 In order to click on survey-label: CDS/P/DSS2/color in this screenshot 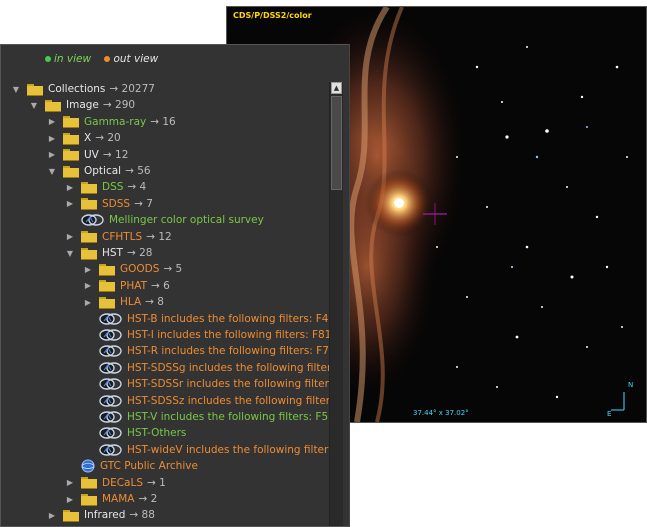, I will do `click(272, 15)`.